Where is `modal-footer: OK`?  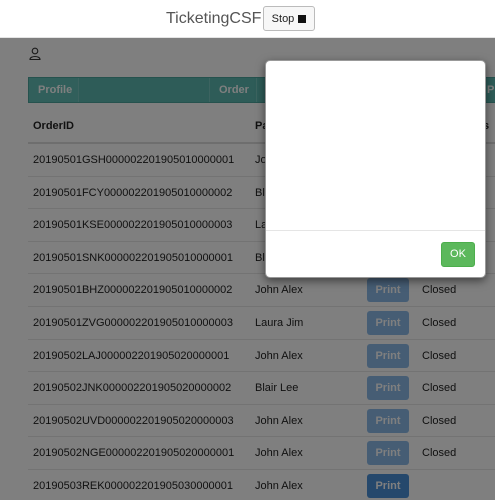 modal-footer: OK is located at coordinates (375, 255).